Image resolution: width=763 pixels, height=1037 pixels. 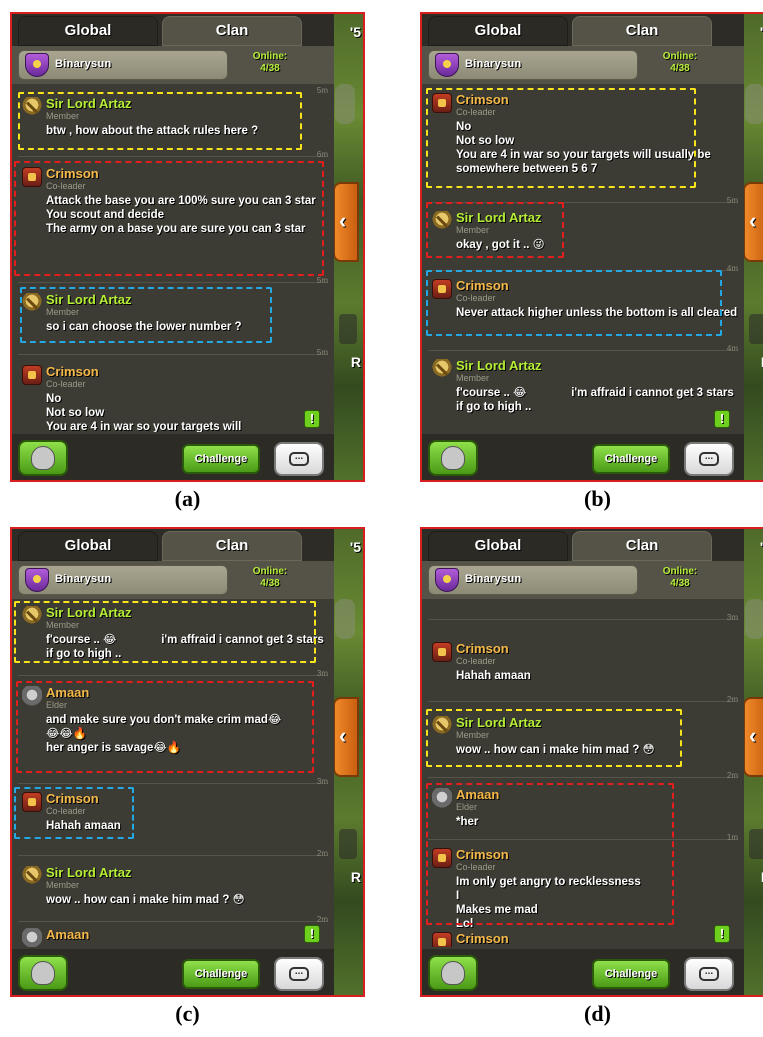 What do you see at coordinates (597, 1013) in the screenshot?
I see `panel-caption: (d)` at bounding box center [597, 1013].